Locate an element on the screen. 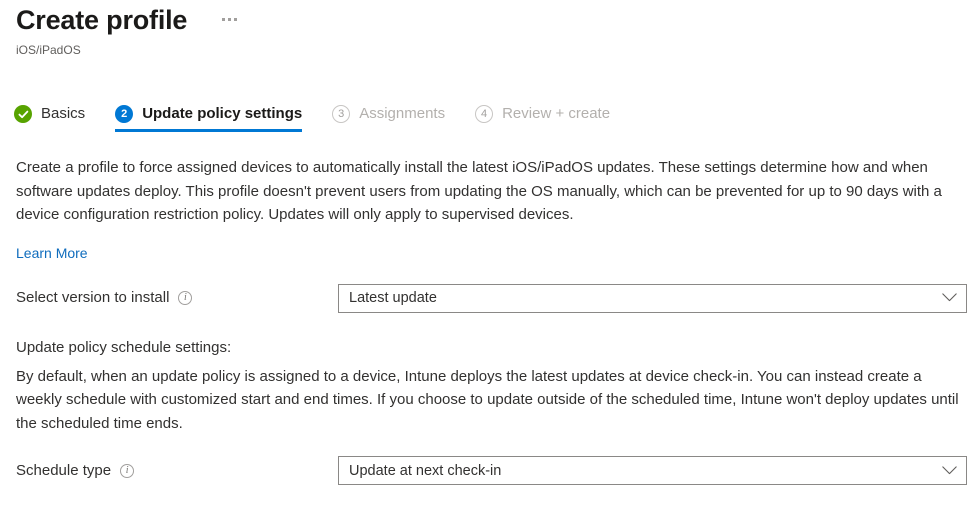 This screenshot has width=975, height=523. page-subtitle: iOS/iPadOS is located at coordinates (48, 50).